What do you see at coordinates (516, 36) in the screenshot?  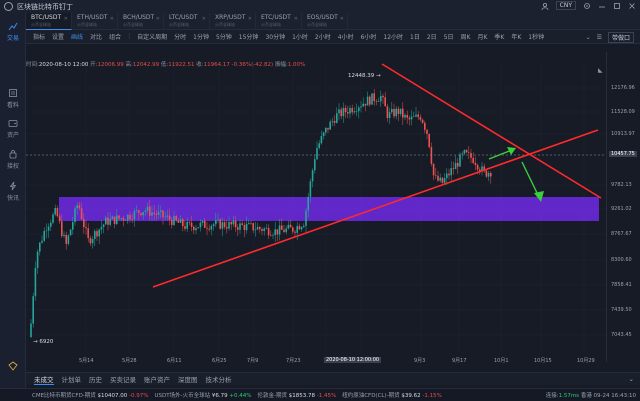 I see `toolbar-item: 年K` at bounding box center [516, 36].